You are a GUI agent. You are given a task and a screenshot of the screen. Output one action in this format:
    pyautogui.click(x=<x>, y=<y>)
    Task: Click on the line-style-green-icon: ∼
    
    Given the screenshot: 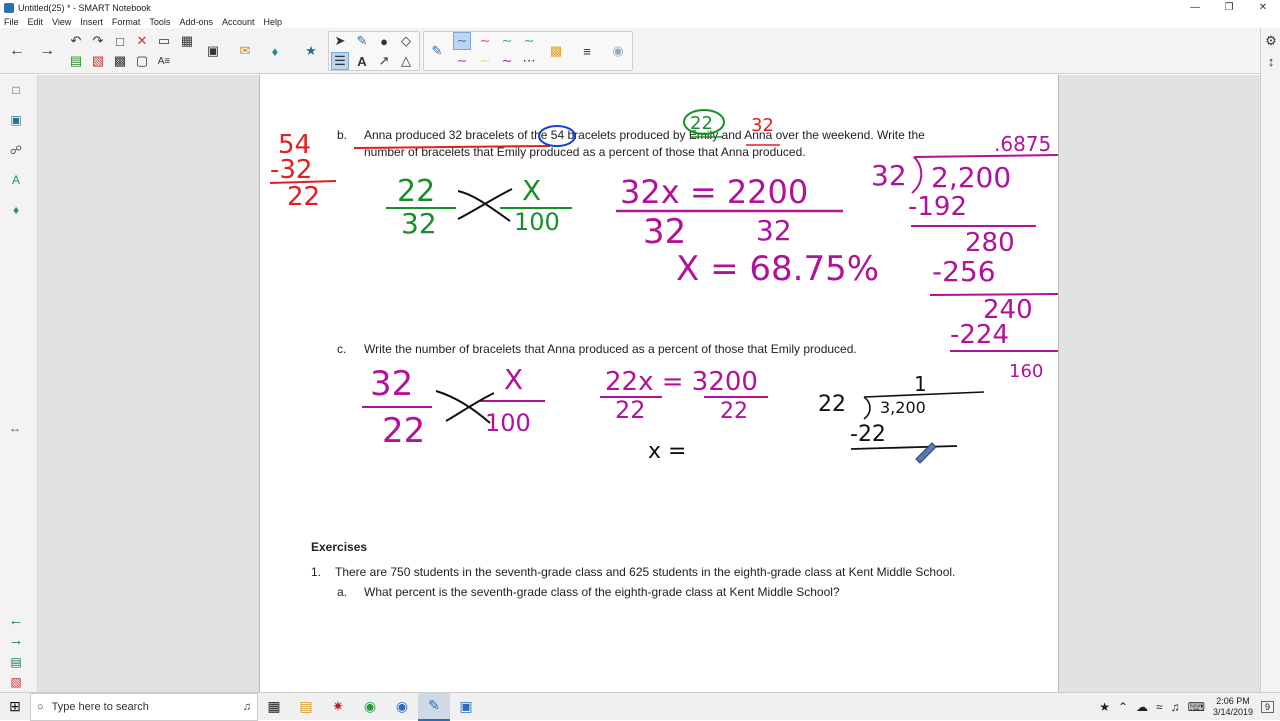 What is the action you would take?
    pyautogui.click(x=507, y=41)
    